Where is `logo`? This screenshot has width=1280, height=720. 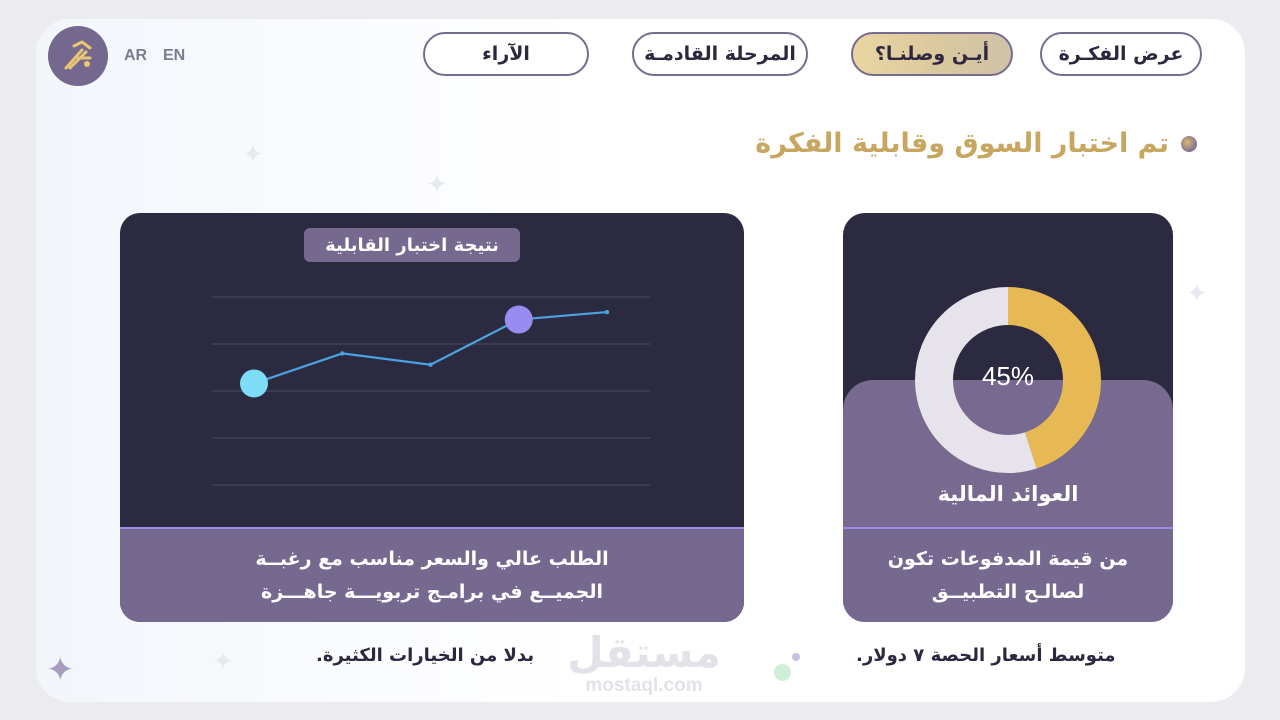 logo is located at coordinates (78, 56).